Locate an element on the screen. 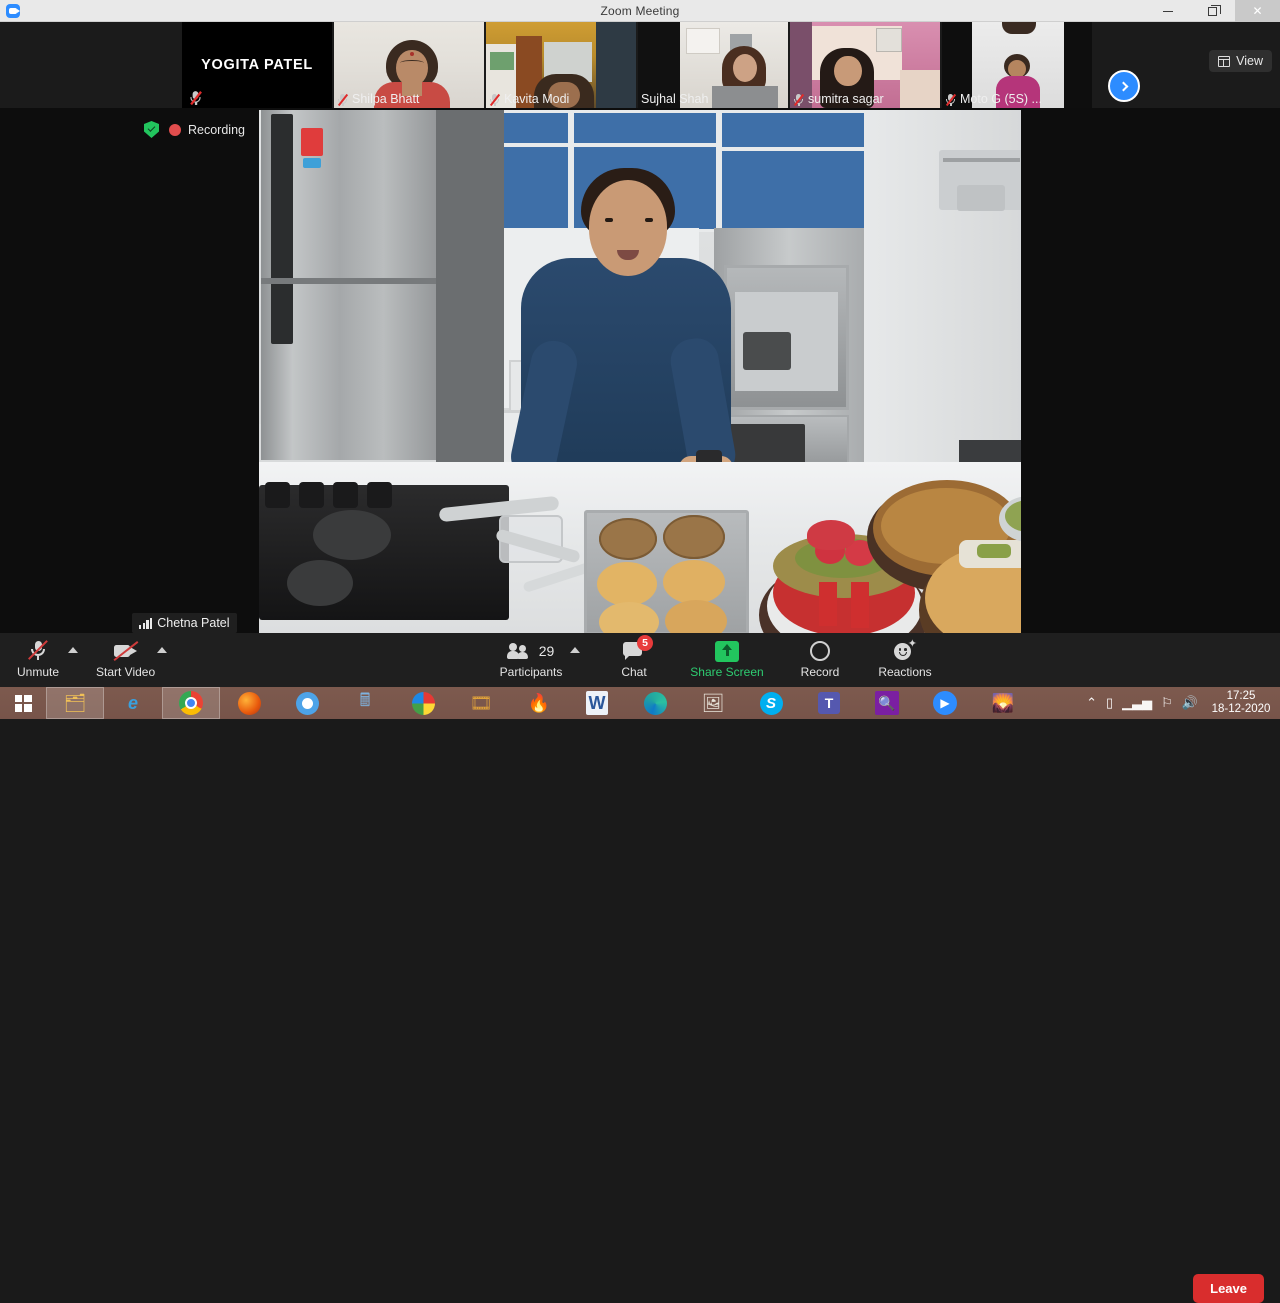 The image size is (1280, 1303). unmute-label: Unmute is located at coordinates (38, 672).